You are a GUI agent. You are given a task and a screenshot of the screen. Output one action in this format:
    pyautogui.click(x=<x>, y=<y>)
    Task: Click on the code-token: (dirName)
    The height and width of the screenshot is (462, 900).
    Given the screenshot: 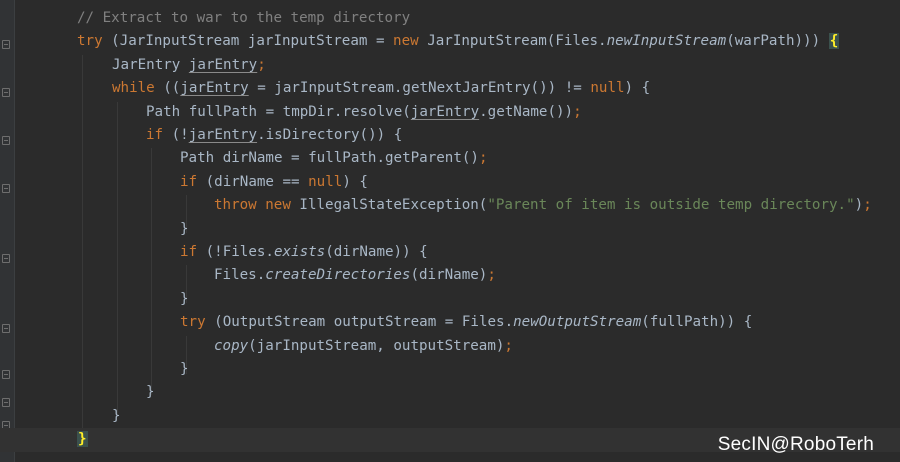 What is the action you would take?
    pyautogui.click(x=449, y=275)
    